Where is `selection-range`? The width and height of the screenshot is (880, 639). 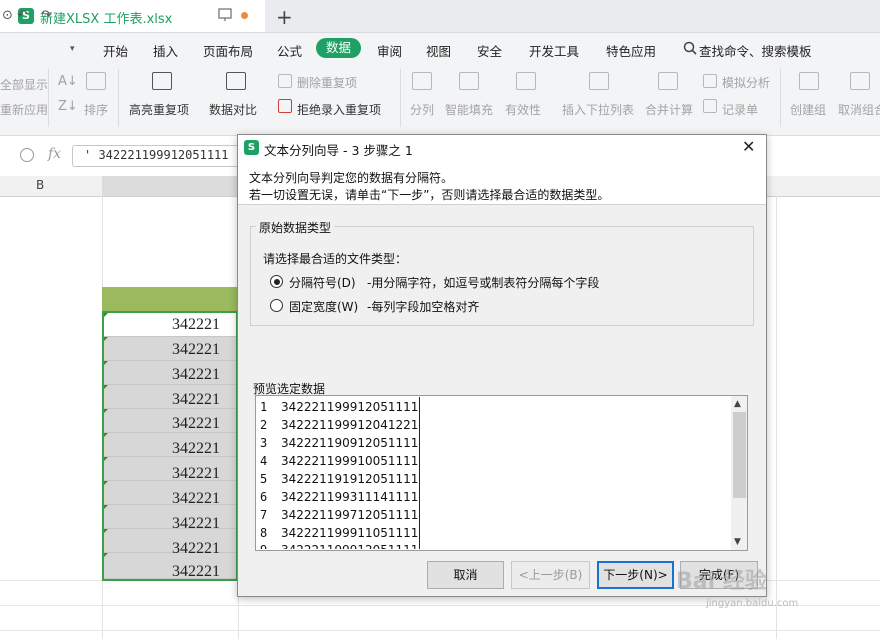 selection-range is located at coordinates (170, 446).